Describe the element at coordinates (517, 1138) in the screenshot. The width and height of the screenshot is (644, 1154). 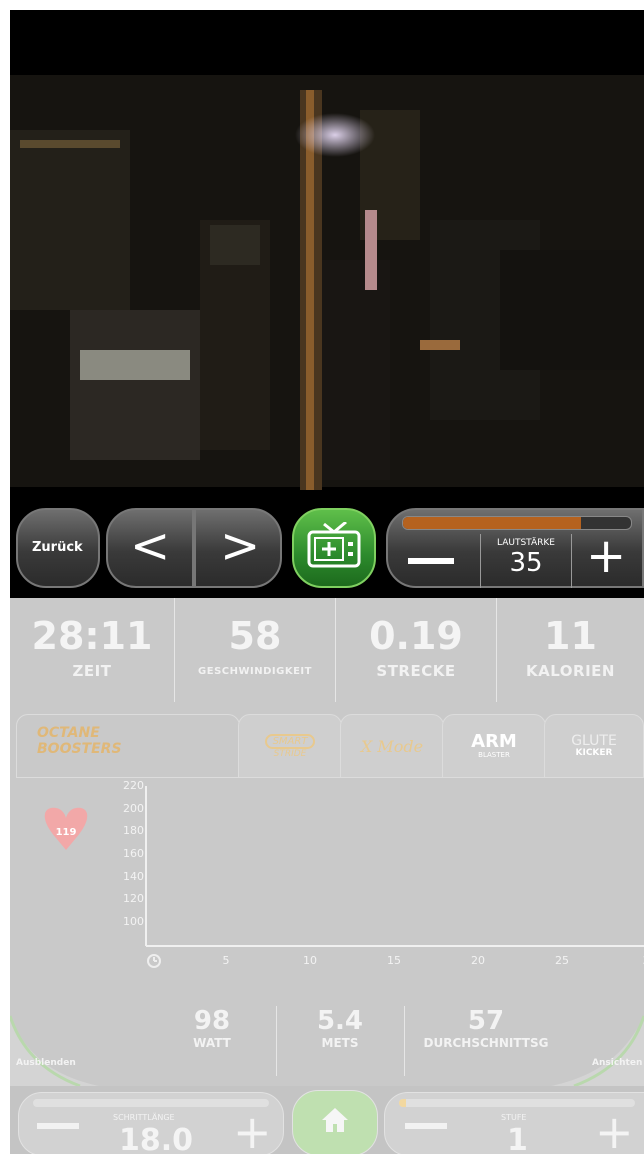
I see `level-value: 1` at that location.